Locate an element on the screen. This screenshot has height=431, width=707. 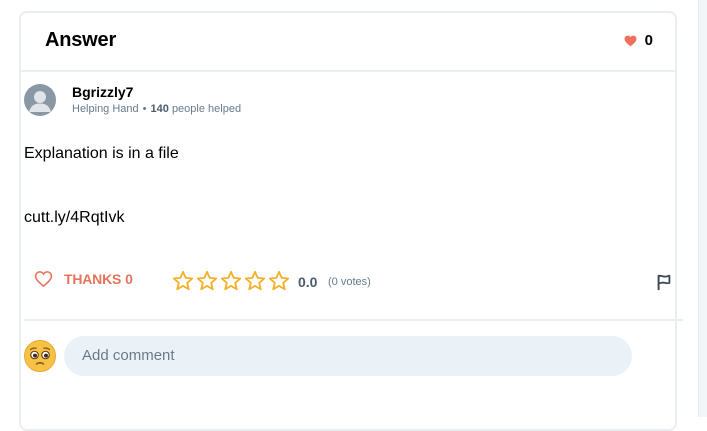
helped-count: 140 is located at coordinates (159, 109).